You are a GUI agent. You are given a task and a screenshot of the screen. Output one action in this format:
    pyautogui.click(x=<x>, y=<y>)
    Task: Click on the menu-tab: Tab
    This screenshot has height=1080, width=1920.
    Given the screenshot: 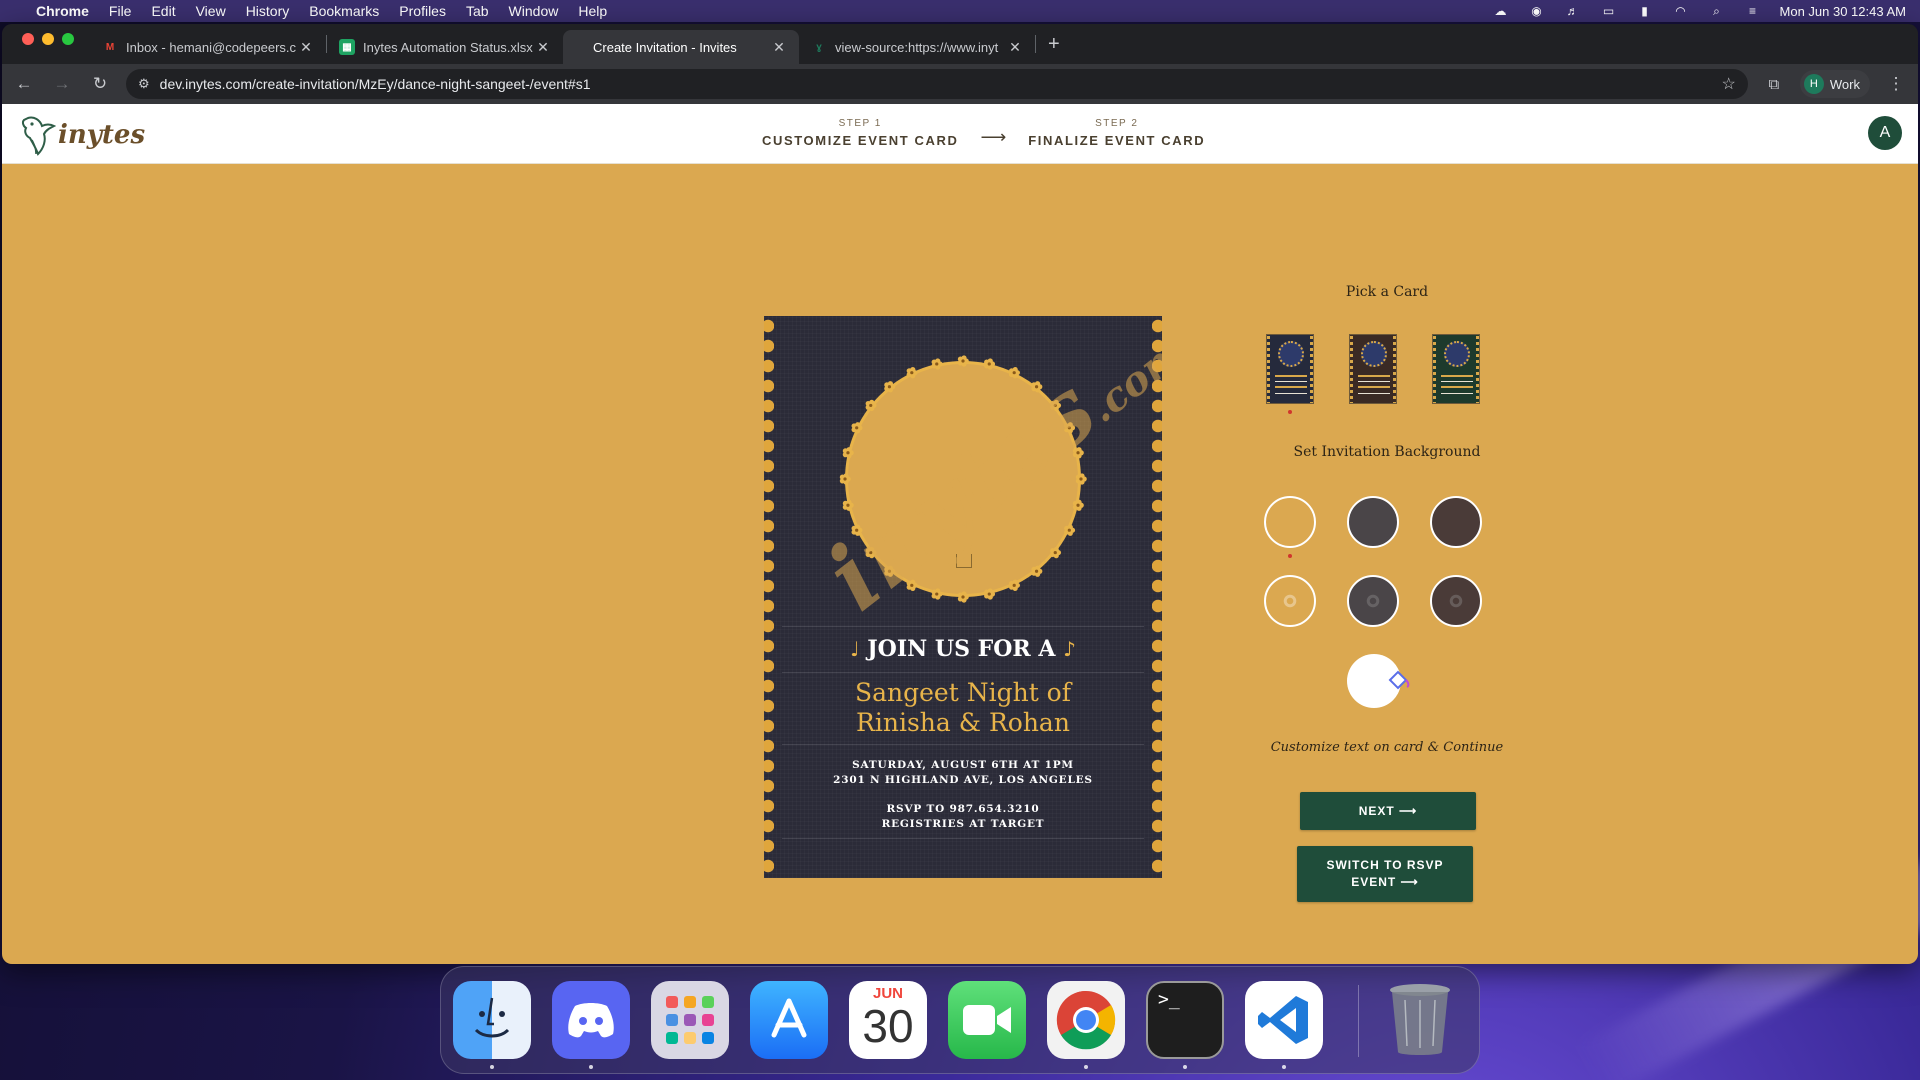 What is the action you would take?
    pyautogui.click(x=477, y=11)
    